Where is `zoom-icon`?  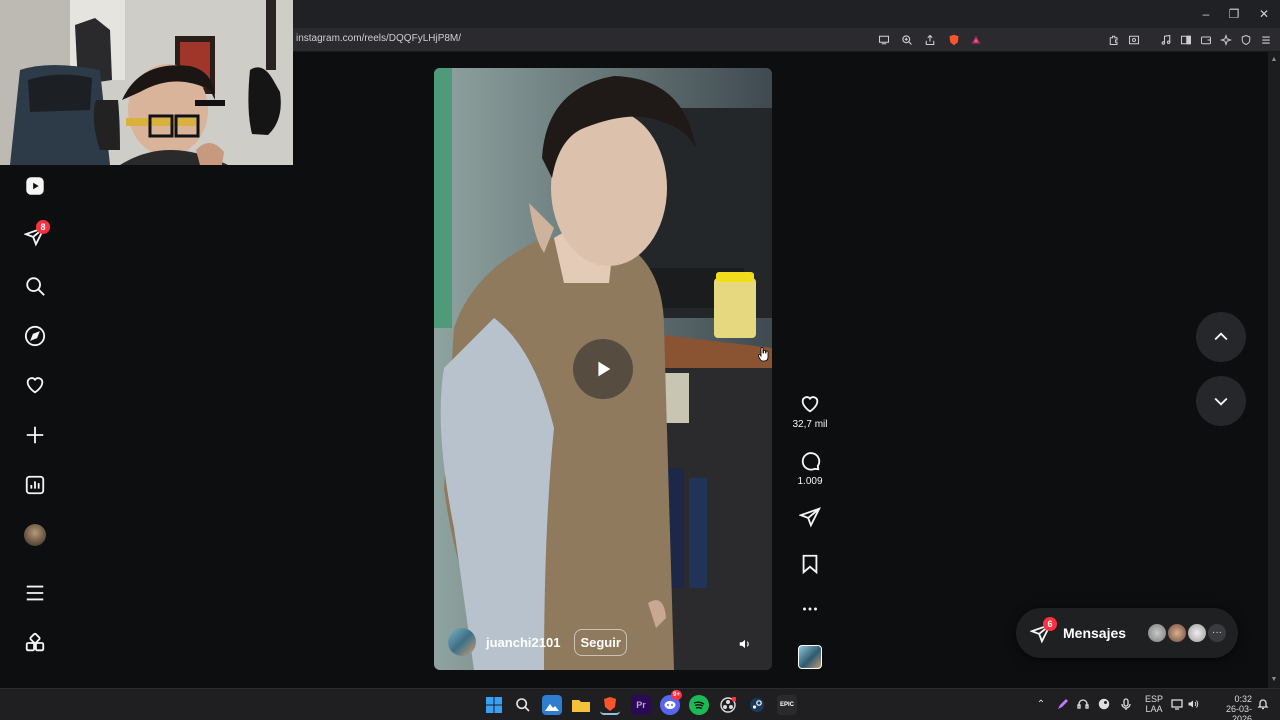 zoom-icon is located at coordinates (907, 40).